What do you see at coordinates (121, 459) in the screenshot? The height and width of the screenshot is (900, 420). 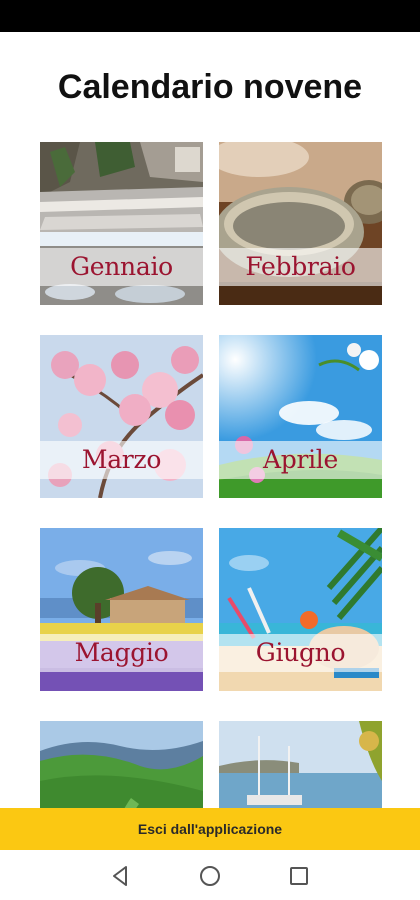 I see `month-label: Marzo` at bounding box center [121, 459].